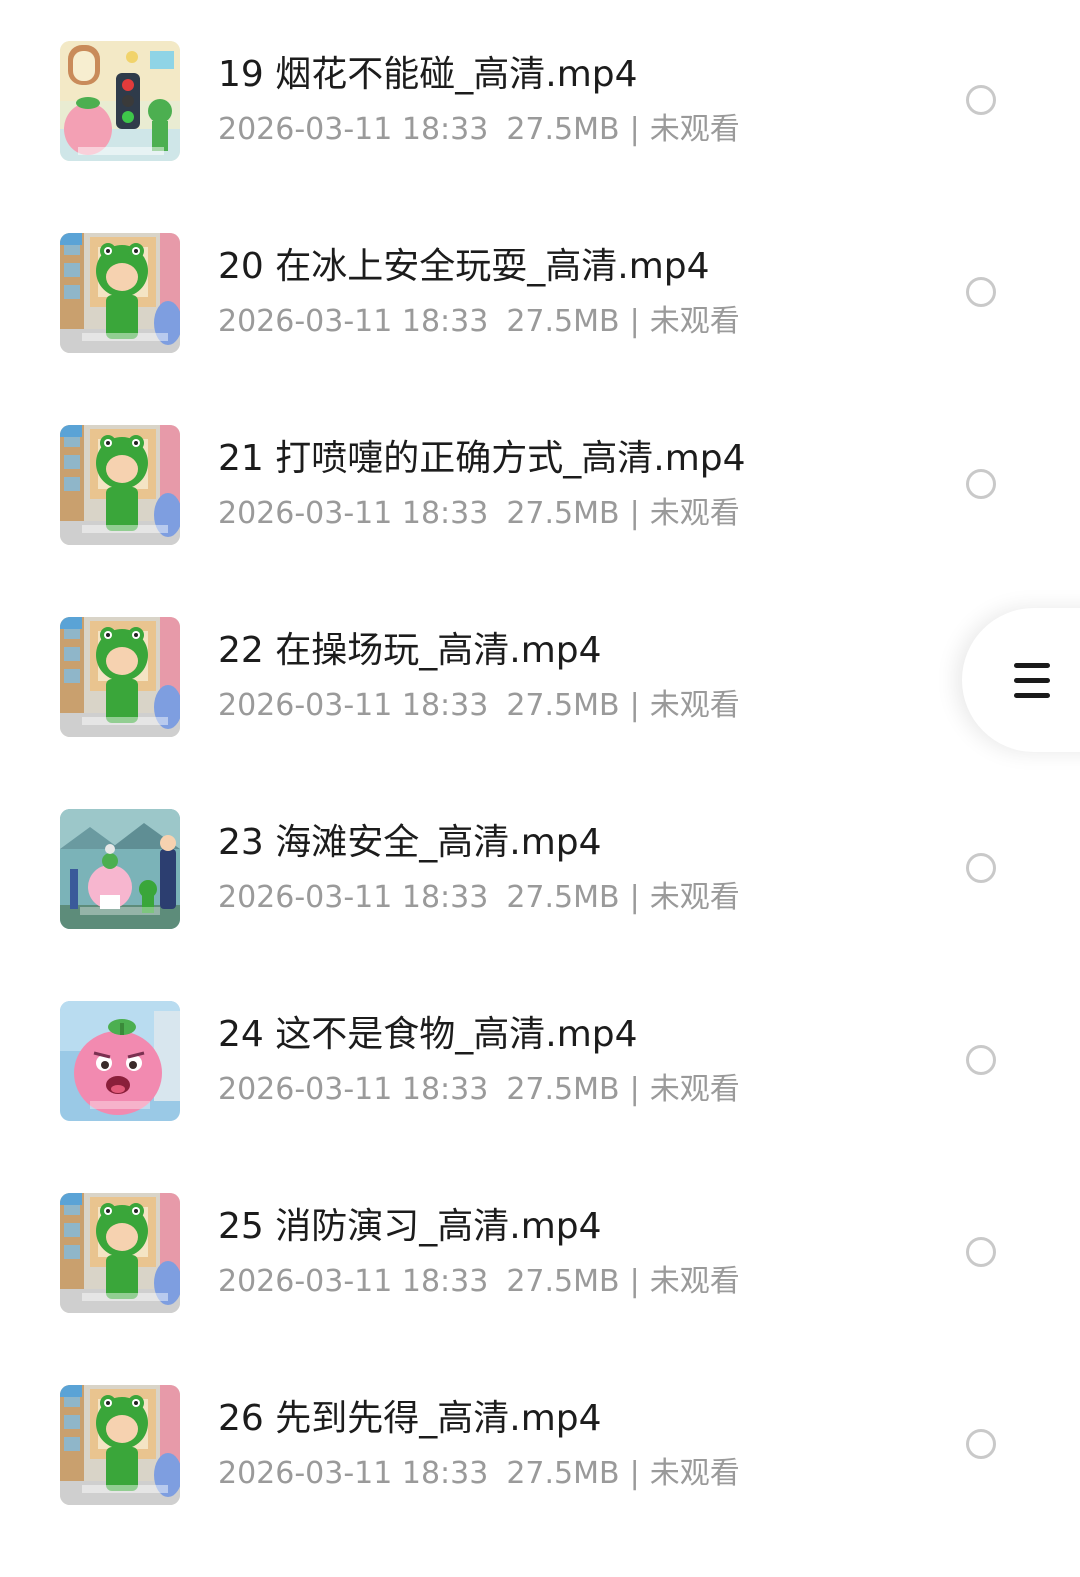  Describe the element at coordinates (482, 458) in the screenshot. I see `file-name: 21 打喷嚏的正确方式_高清.mp4` at that location.